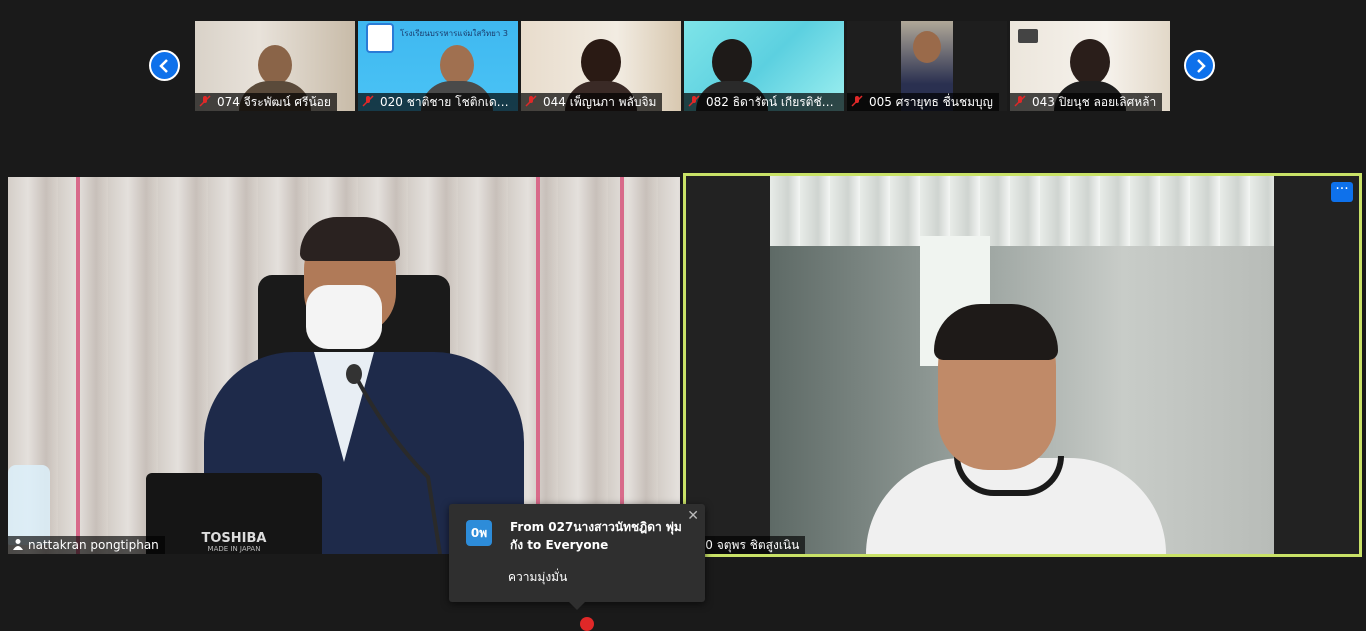  I want to click on participant-thumbnail: 005 ศรายุทธ ชื่นชมบุญ, so click(927, 66).